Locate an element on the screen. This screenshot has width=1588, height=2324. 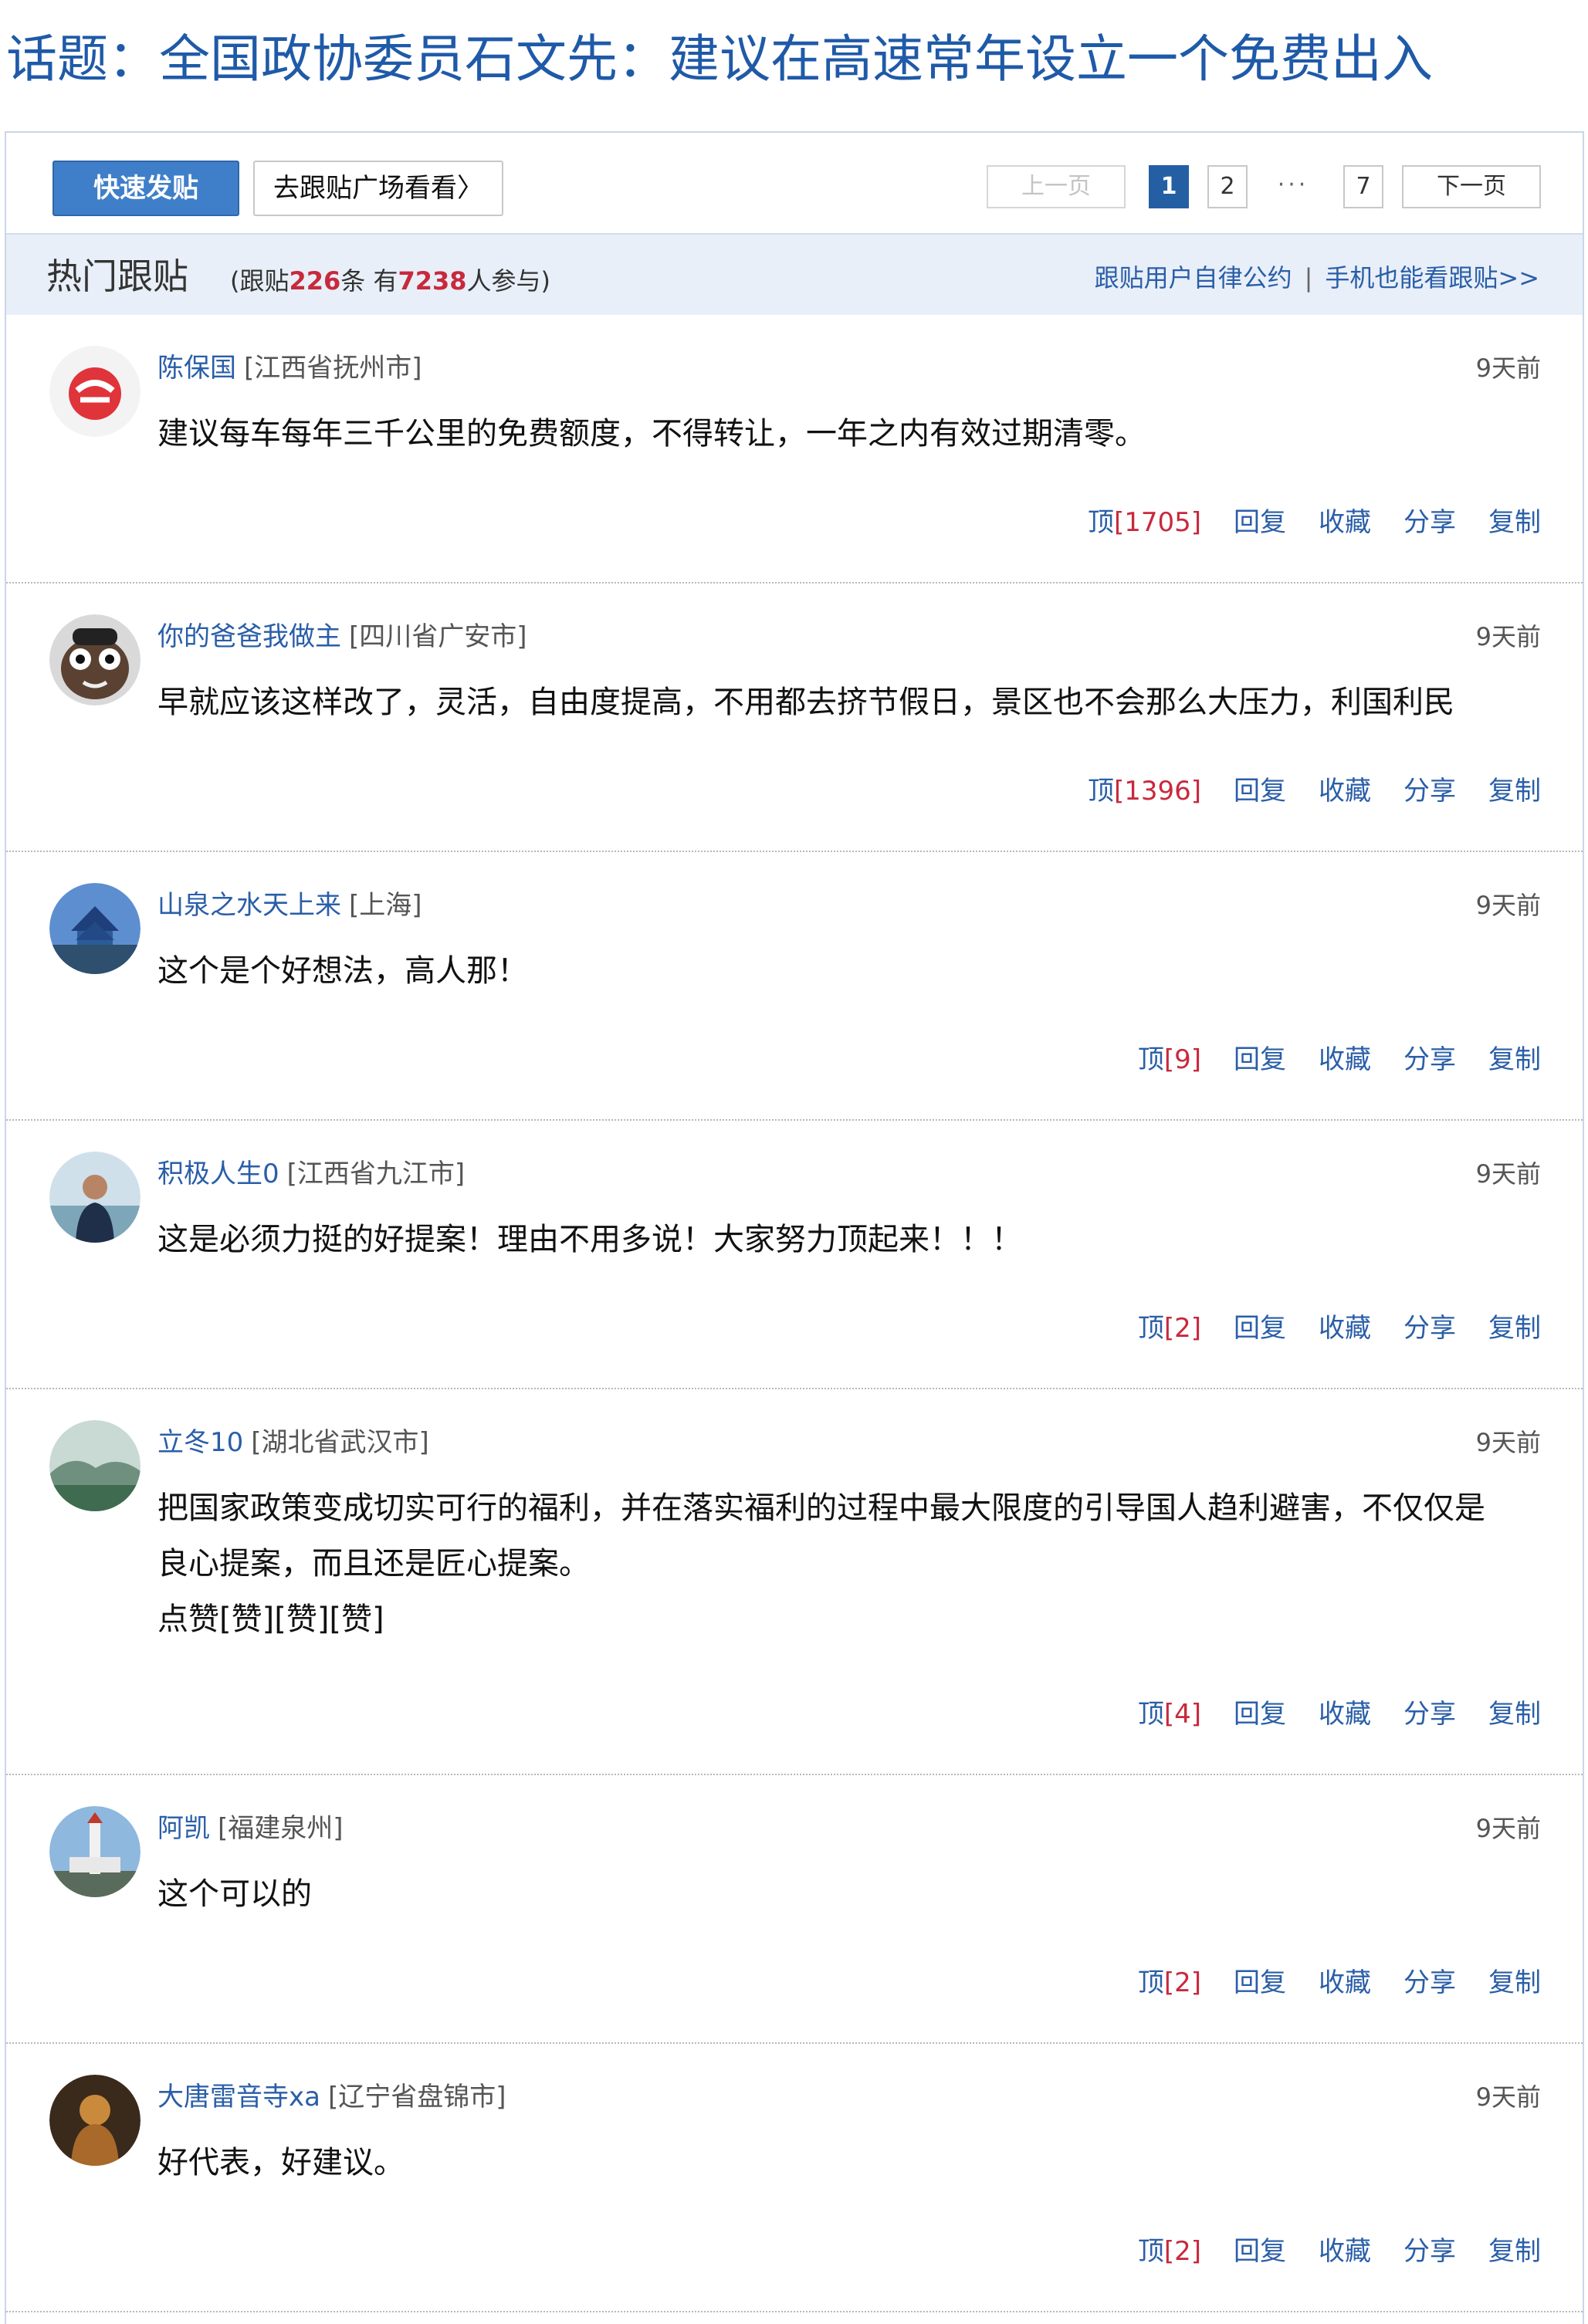
mobile-link: 手机也能看跟贴>> is located at coordinates (1432, 278).